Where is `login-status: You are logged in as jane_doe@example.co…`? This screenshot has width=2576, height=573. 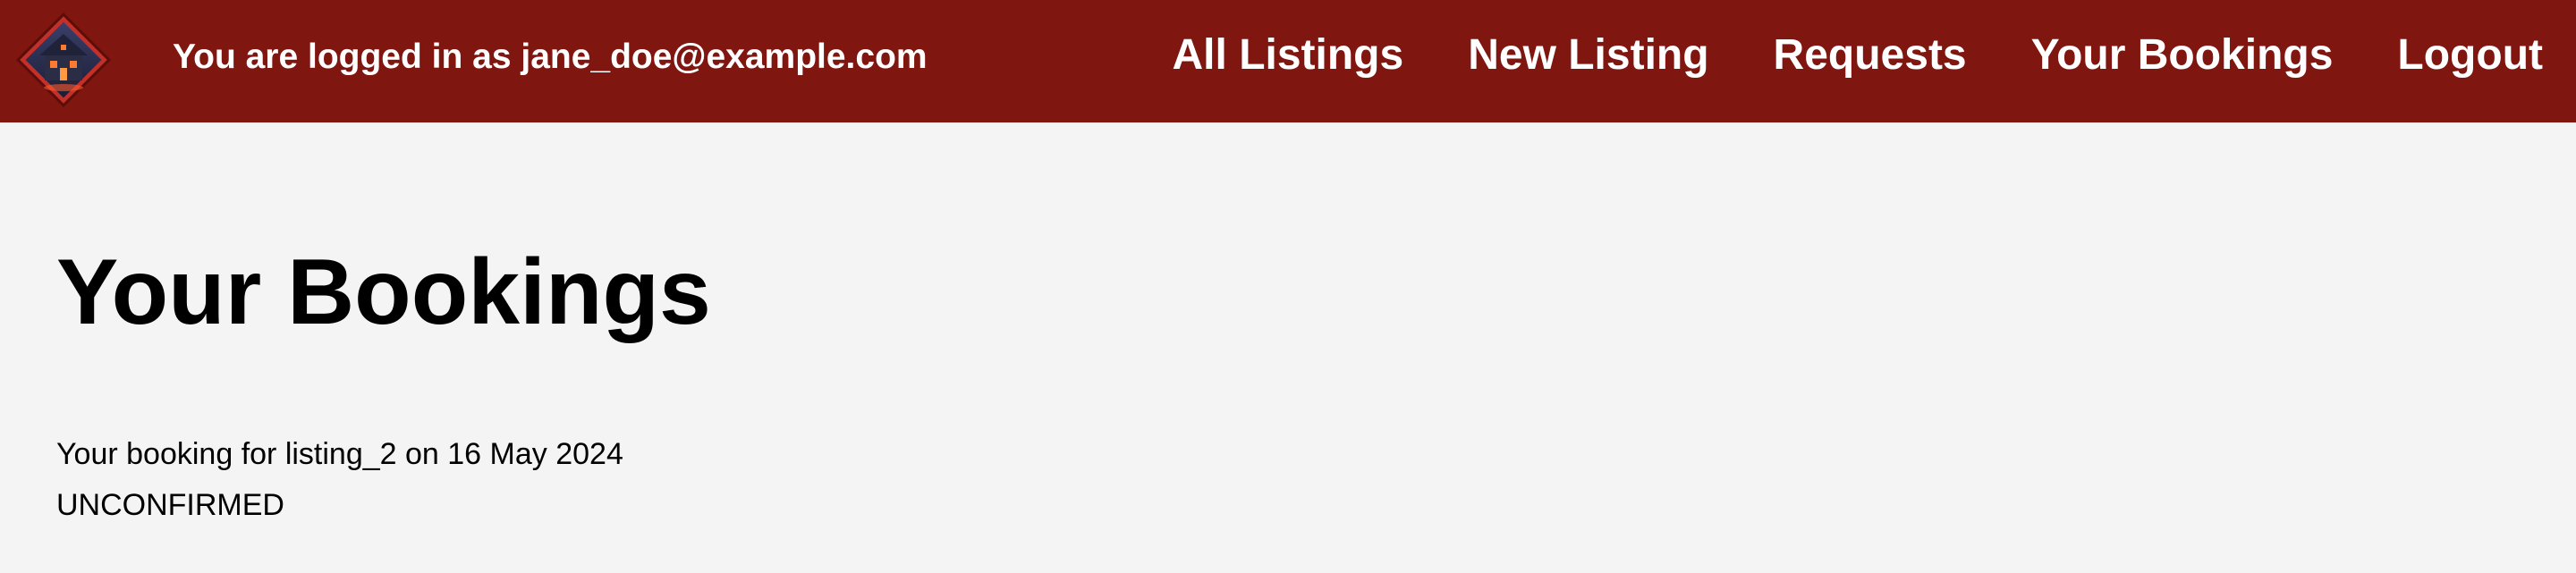 login-status: You are logged in as jane_doe@example.co… is located at coordinates (550, 57).